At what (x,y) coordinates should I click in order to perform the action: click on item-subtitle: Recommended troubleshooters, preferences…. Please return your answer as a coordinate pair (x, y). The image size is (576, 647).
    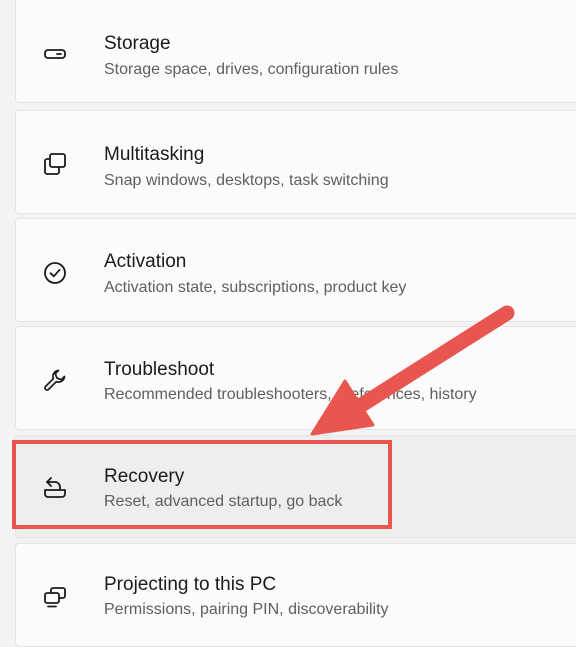
    Looking at the image, I should click on (290, 394).